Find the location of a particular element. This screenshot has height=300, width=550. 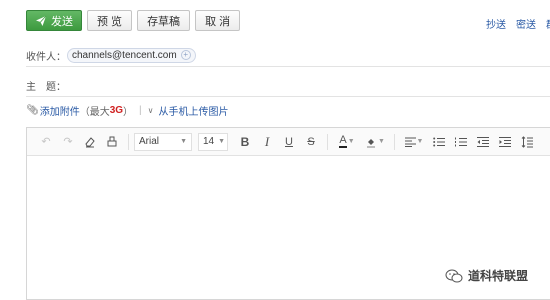

font-color-label: A is located at coordinates (343, 141).